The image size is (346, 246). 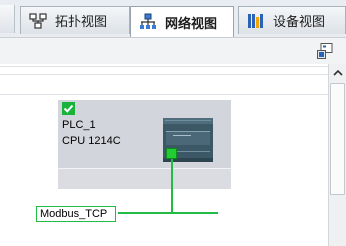 What do you see at coordinates (79, 125) in the screenshot?
I see `device-name: PLC_1` at bounding box center [79, 125].